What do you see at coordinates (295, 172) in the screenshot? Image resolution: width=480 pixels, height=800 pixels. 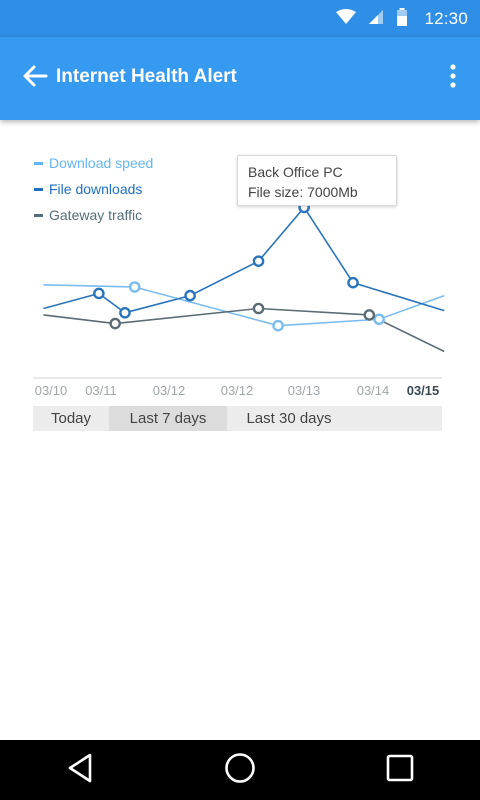 I see `tooltip-title: Back Office PC` at bounding box center [295, 172].